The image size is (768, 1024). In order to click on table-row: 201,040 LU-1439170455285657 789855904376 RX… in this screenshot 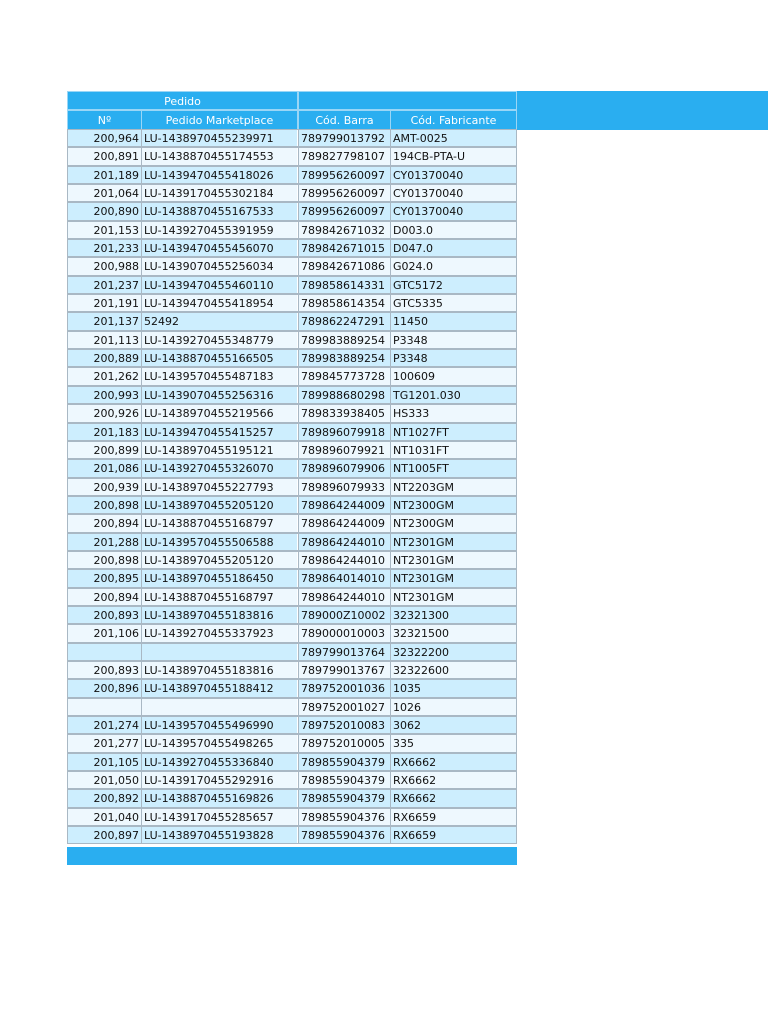, I will do `click(292, 817)`.